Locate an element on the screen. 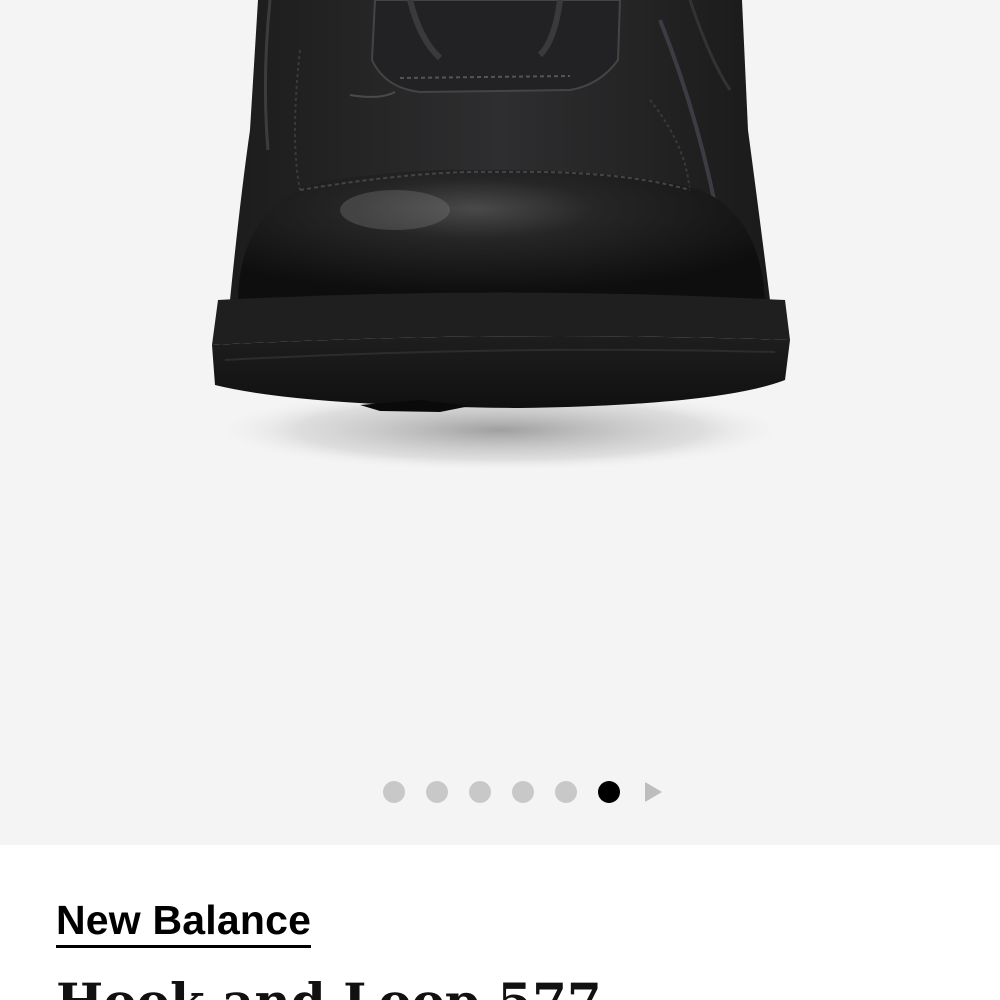 The image size is (1000, 1000). brand-link: New Balance is located at coordinates (184, 922).